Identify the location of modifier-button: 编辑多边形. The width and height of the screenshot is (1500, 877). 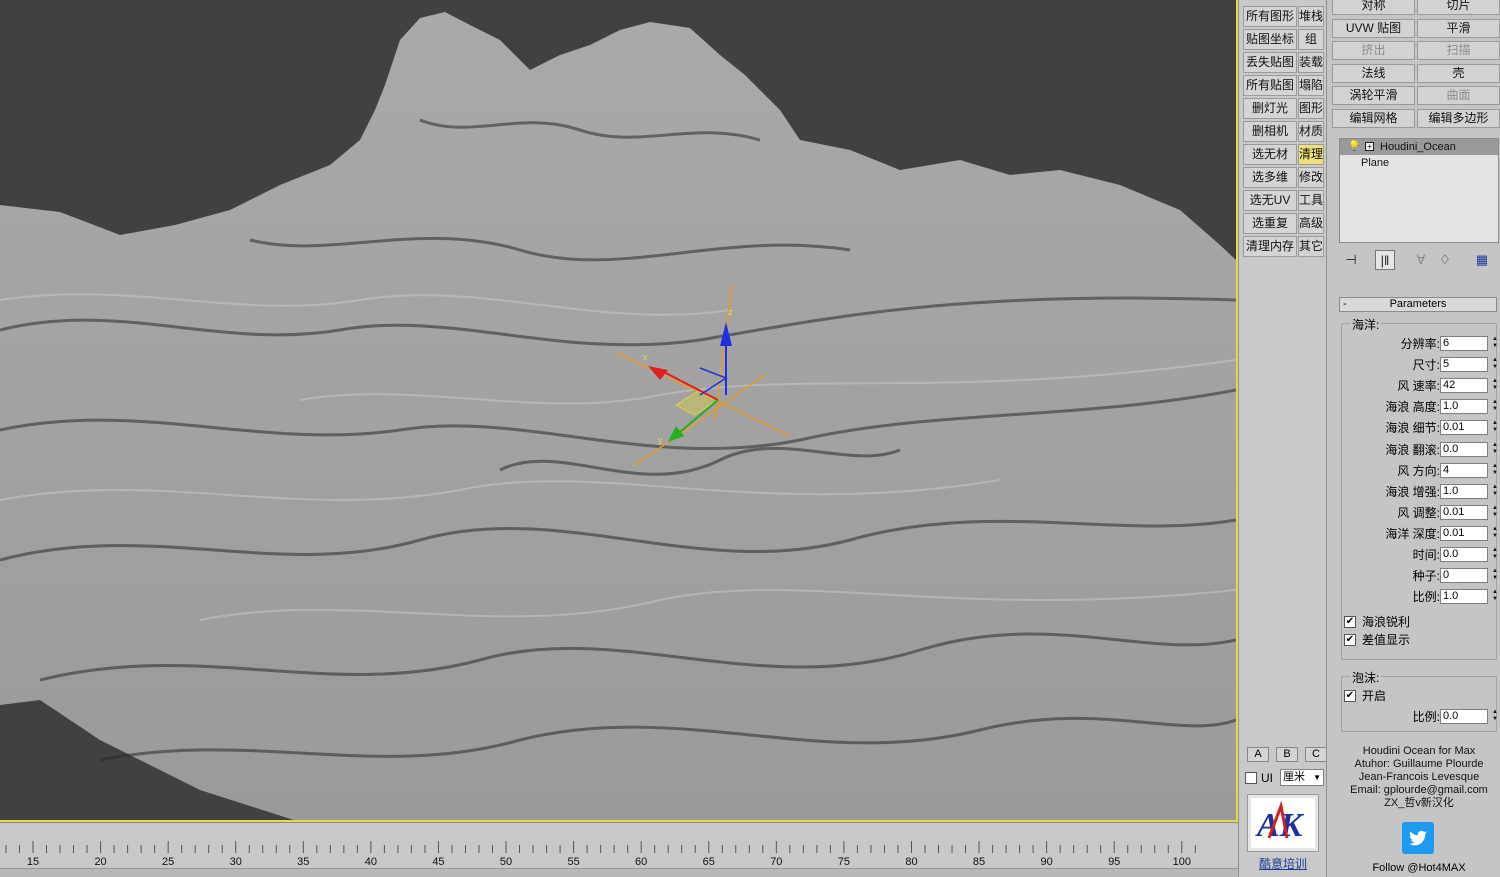
(1458, 118).